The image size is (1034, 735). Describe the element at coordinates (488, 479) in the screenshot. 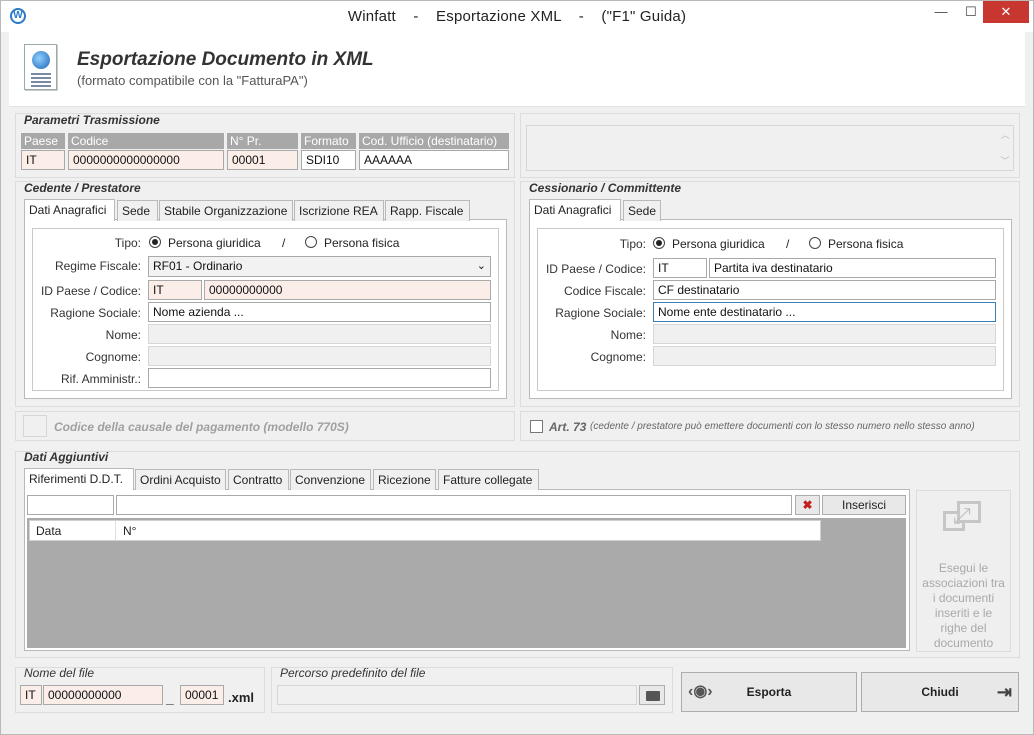

I see `tab-fatture-collegate: Fatture collegate` at that location.